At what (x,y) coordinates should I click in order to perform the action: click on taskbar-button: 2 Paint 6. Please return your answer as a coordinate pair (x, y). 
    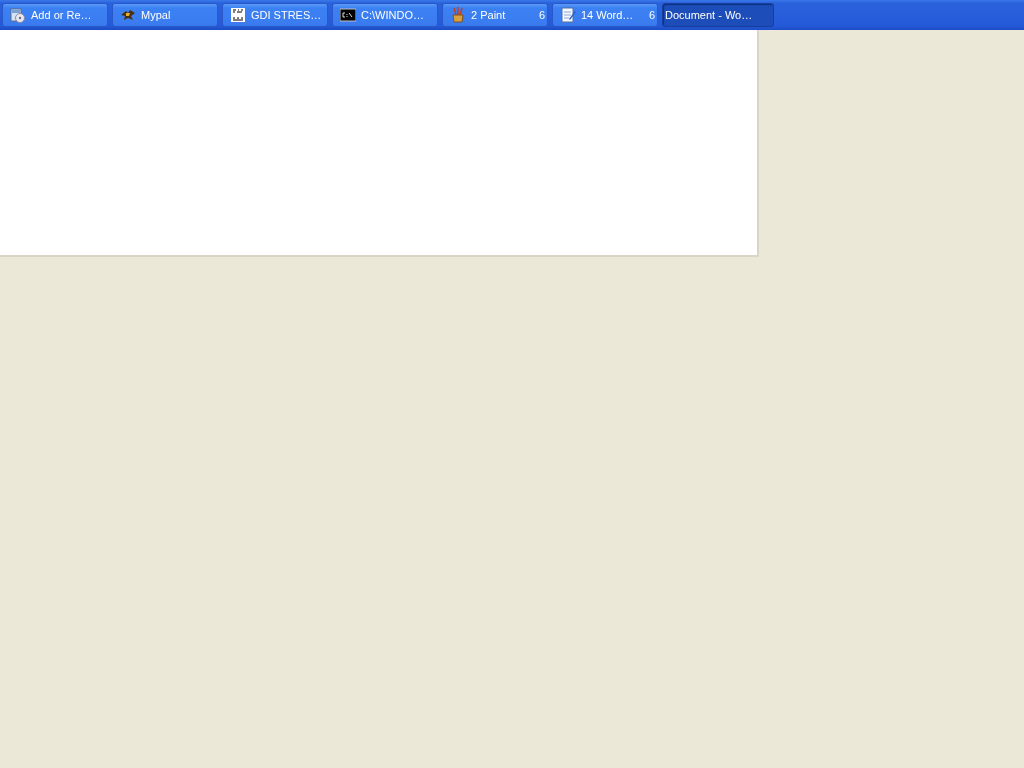
    Looking at the image, I should click on (495, 15).